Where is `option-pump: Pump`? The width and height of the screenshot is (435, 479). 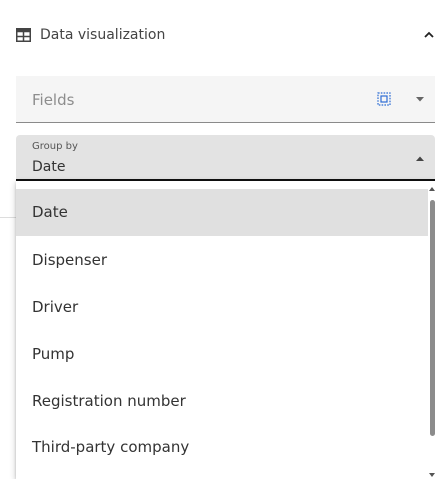
option-pump: Pump is located at coordinates (222, 354).